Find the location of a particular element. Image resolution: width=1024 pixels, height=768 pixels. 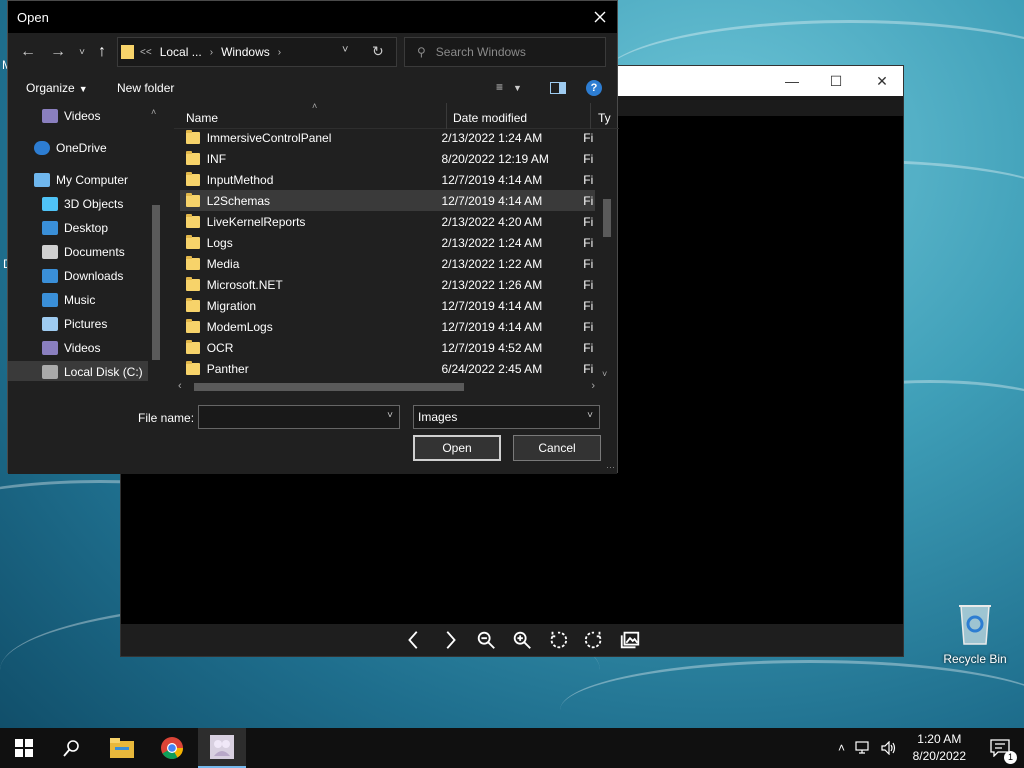

notifications-button: 1 is located at coordinates (1000, 748).